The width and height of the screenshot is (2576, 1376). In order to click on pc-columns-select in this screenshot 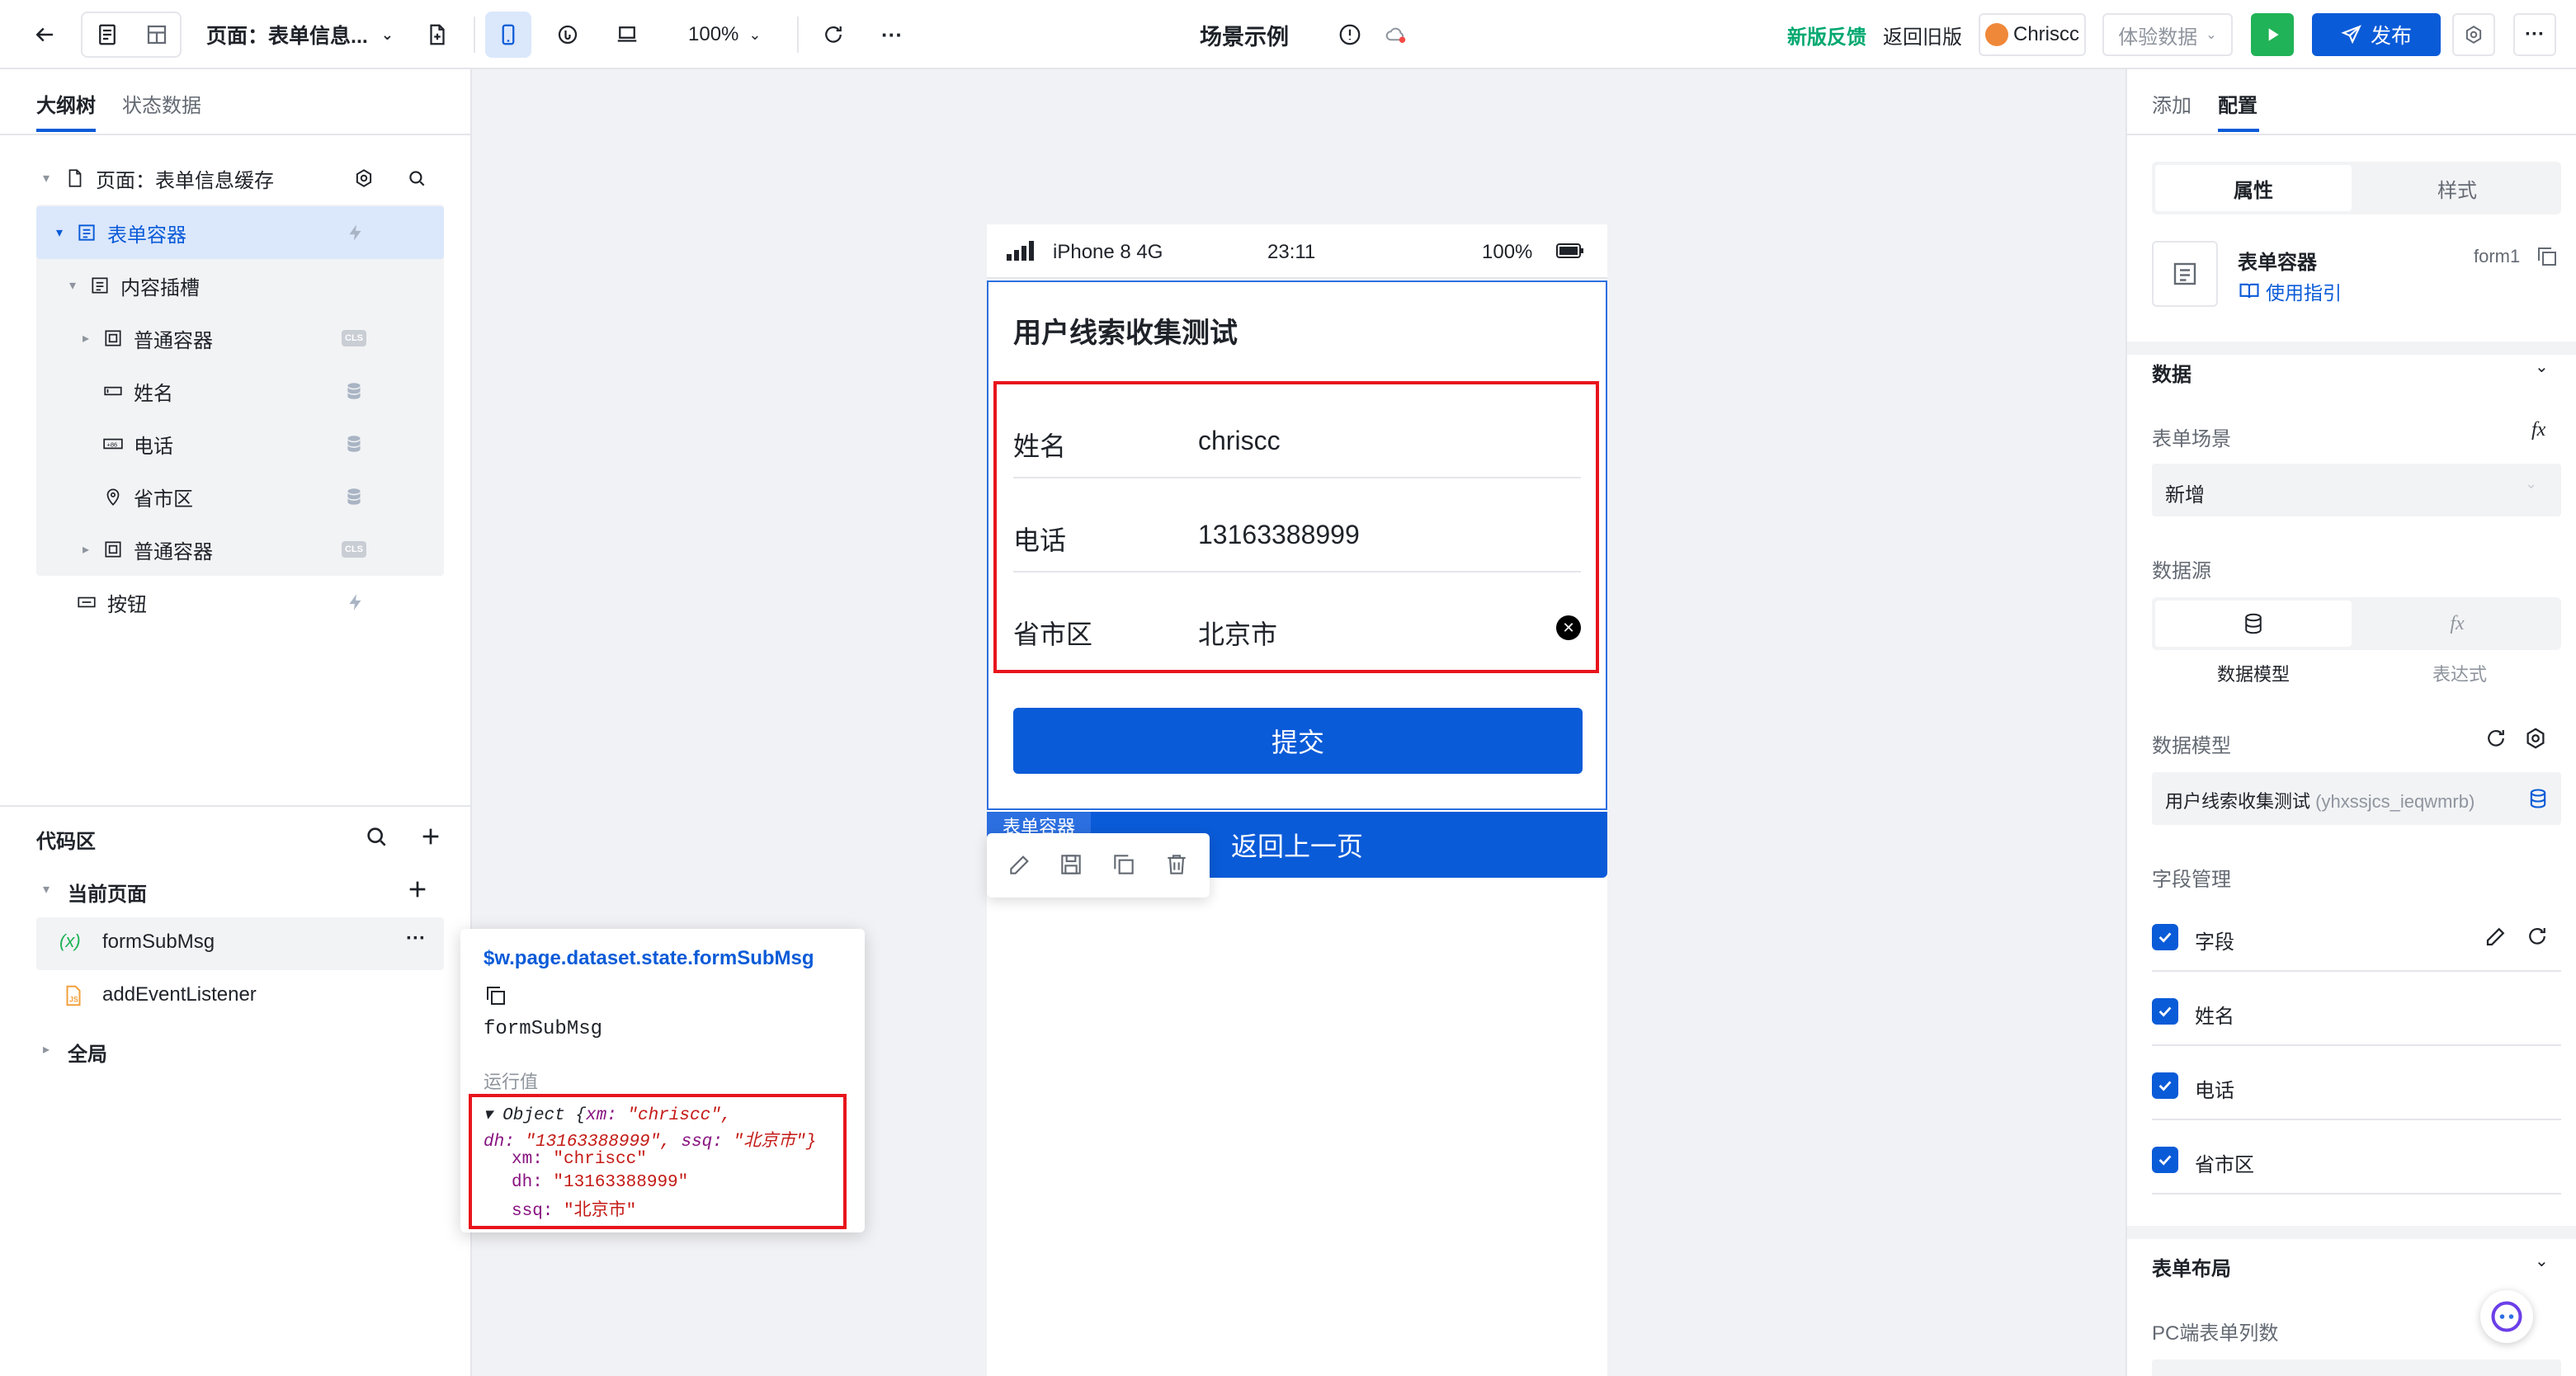, I will do `click(2356, 1368)`.